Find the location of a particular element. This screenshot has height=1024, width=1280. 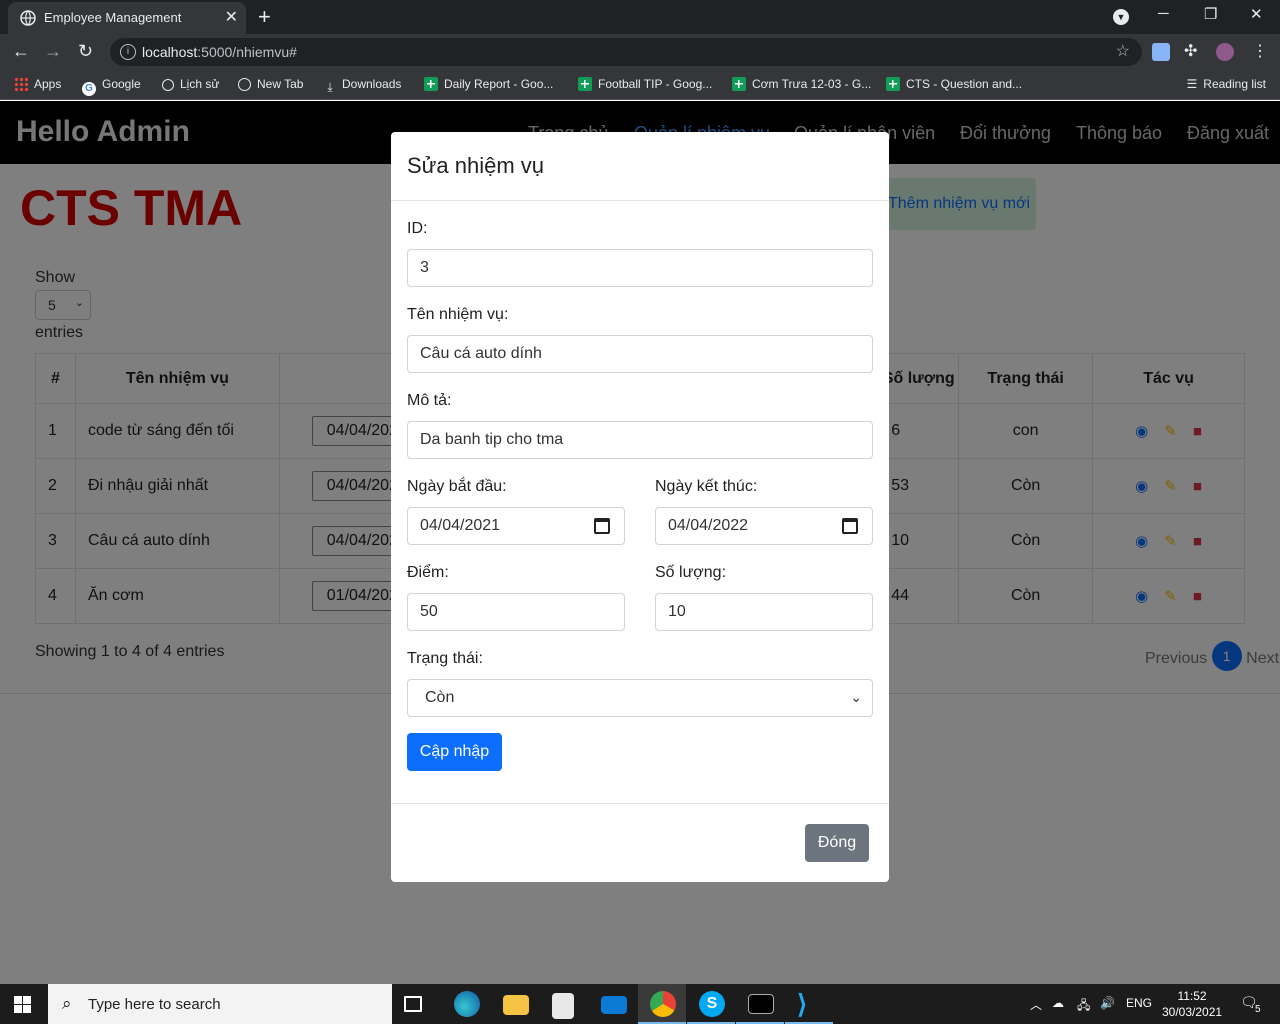

search-icon: ⌕ is located at coordinates (67, 1003).